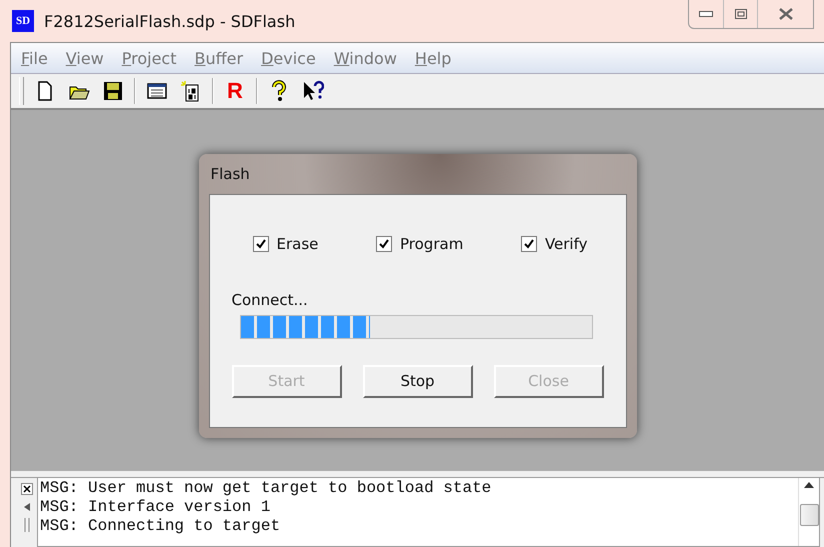  I want to click on app-logo-icon: SD, so click(23, 21).